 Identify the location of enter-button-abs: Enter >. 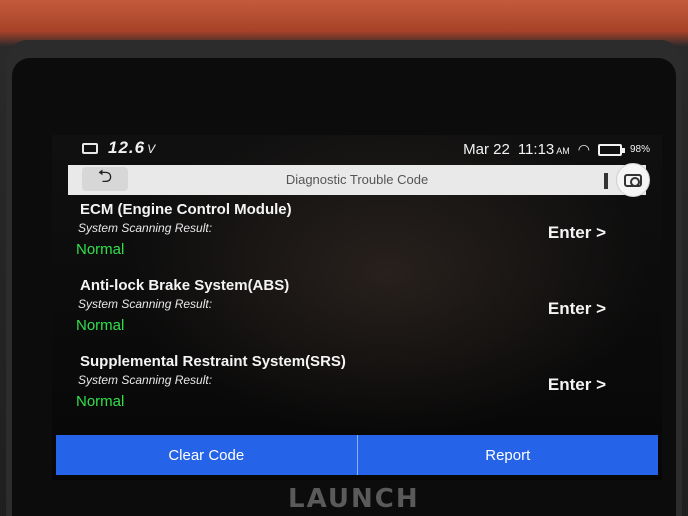
(577, 309).